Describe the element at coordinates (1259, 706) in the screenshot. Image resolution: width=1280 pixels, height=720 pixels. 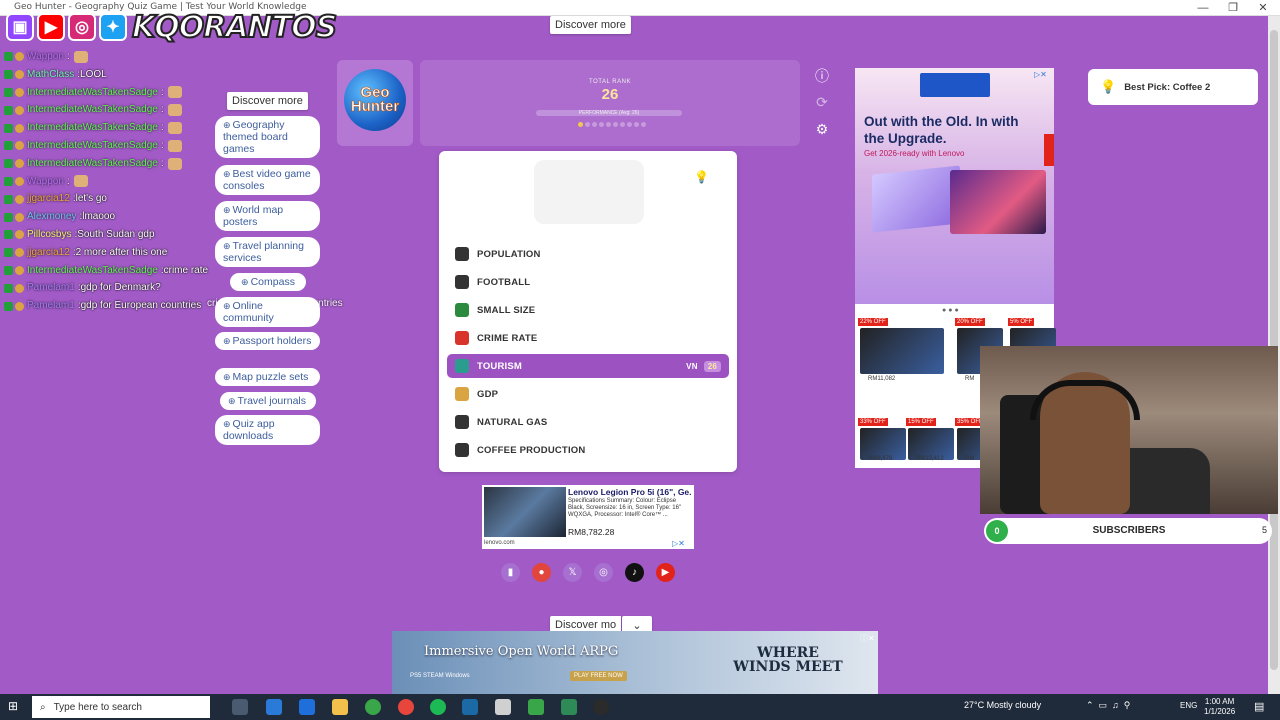
I see `notification-icon: ▤` at that location.